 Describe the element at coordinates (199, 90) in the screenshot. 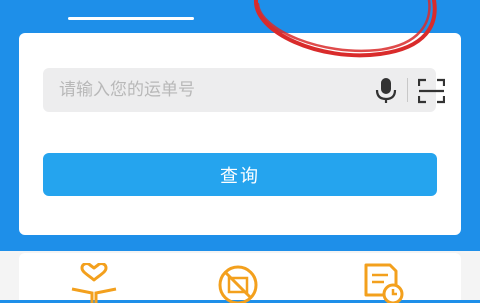

I see `tracking-number-input` at that location.